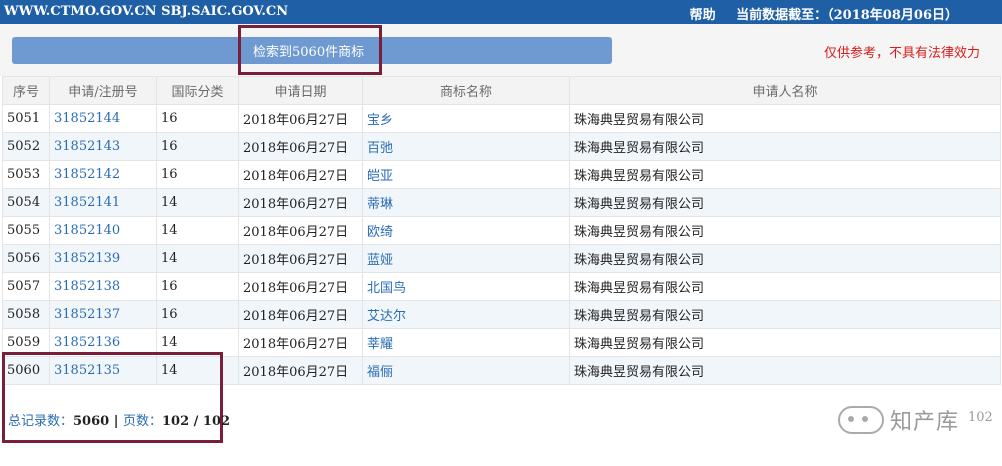  I want to click on watermark-text: 知产库, so click(925, 422).